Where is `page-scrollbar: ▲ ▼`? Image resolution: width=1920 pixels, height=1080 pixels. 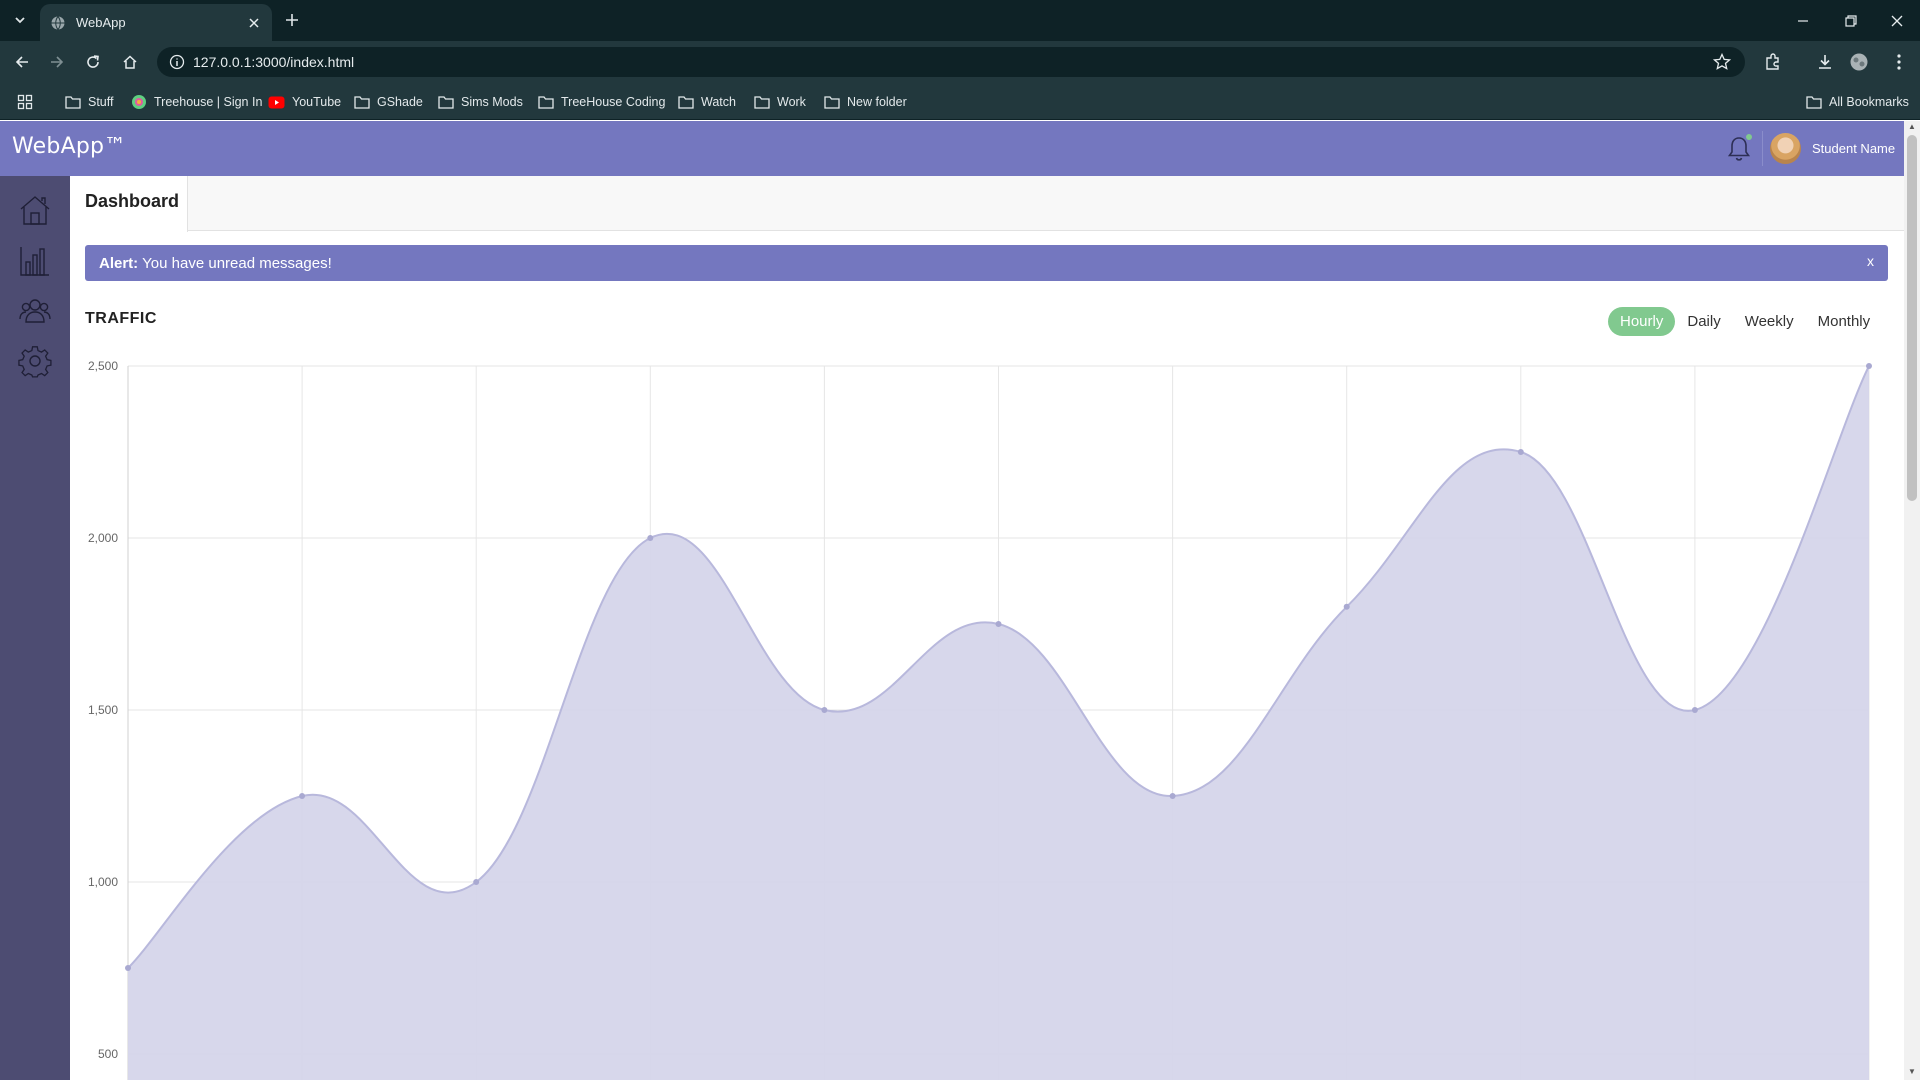
page-scrollbar: ▲ ▼ is located at coordinates (1912, 600).